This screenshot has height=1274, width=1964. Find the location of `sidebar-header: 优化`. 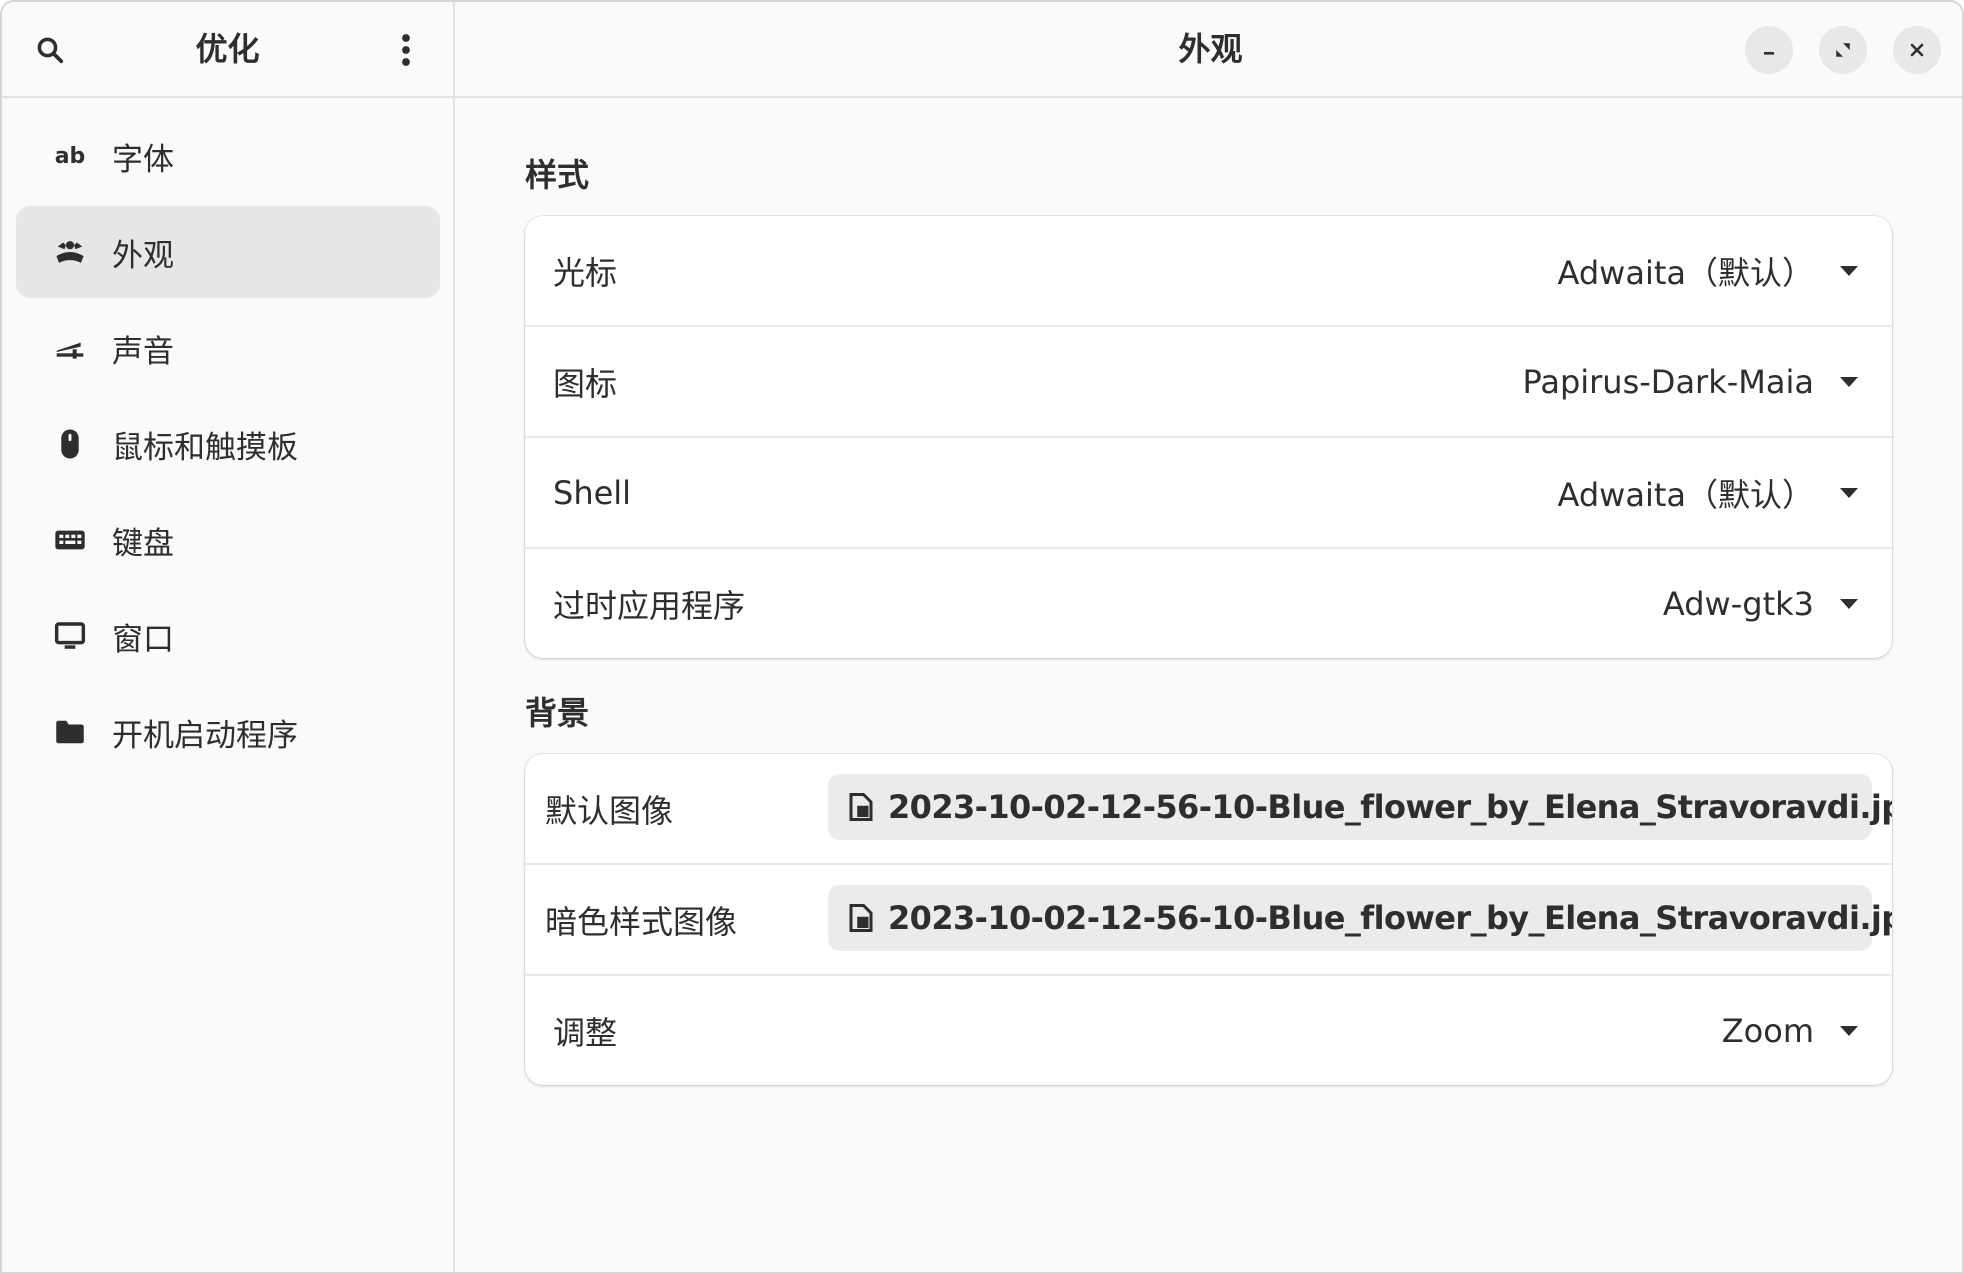

sidebar-header: 优化 is located at coordinates (227, 50).